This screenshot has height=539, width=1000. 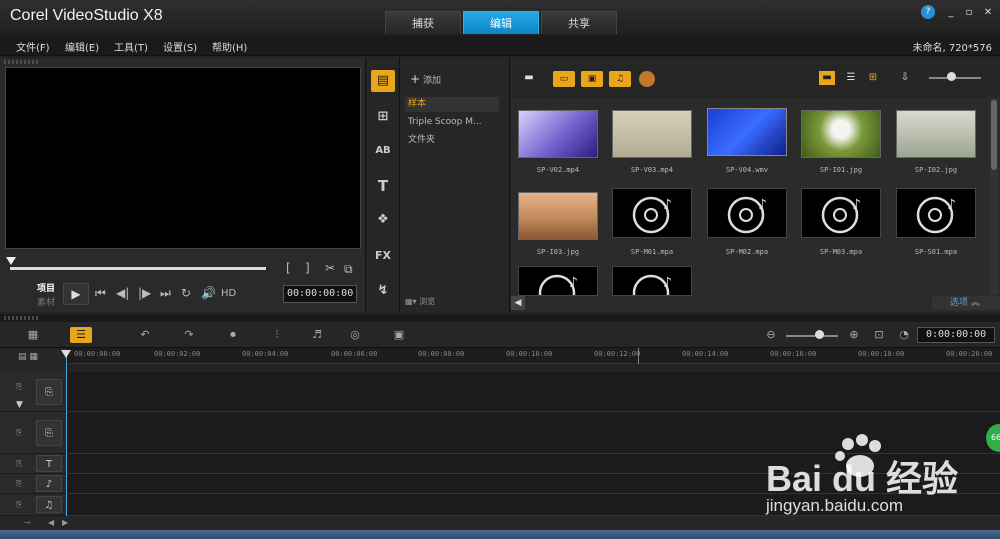 I want to click on play-icon: ▶, so click(x=76, y=294).